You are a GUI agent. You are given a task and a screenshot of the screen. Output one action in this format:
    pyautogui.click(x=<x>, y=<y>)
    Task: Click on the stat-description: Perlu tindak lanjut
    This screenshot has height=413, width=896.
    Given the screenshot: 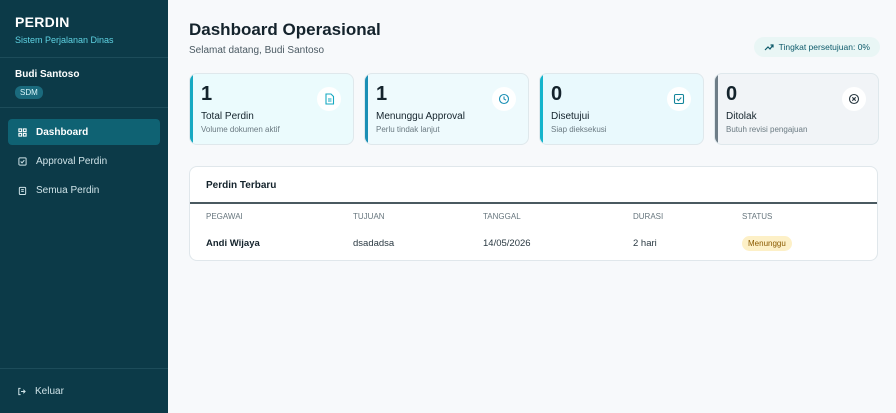 What is the action you would take?
    pyautogui.click(x=408, y=129)
    